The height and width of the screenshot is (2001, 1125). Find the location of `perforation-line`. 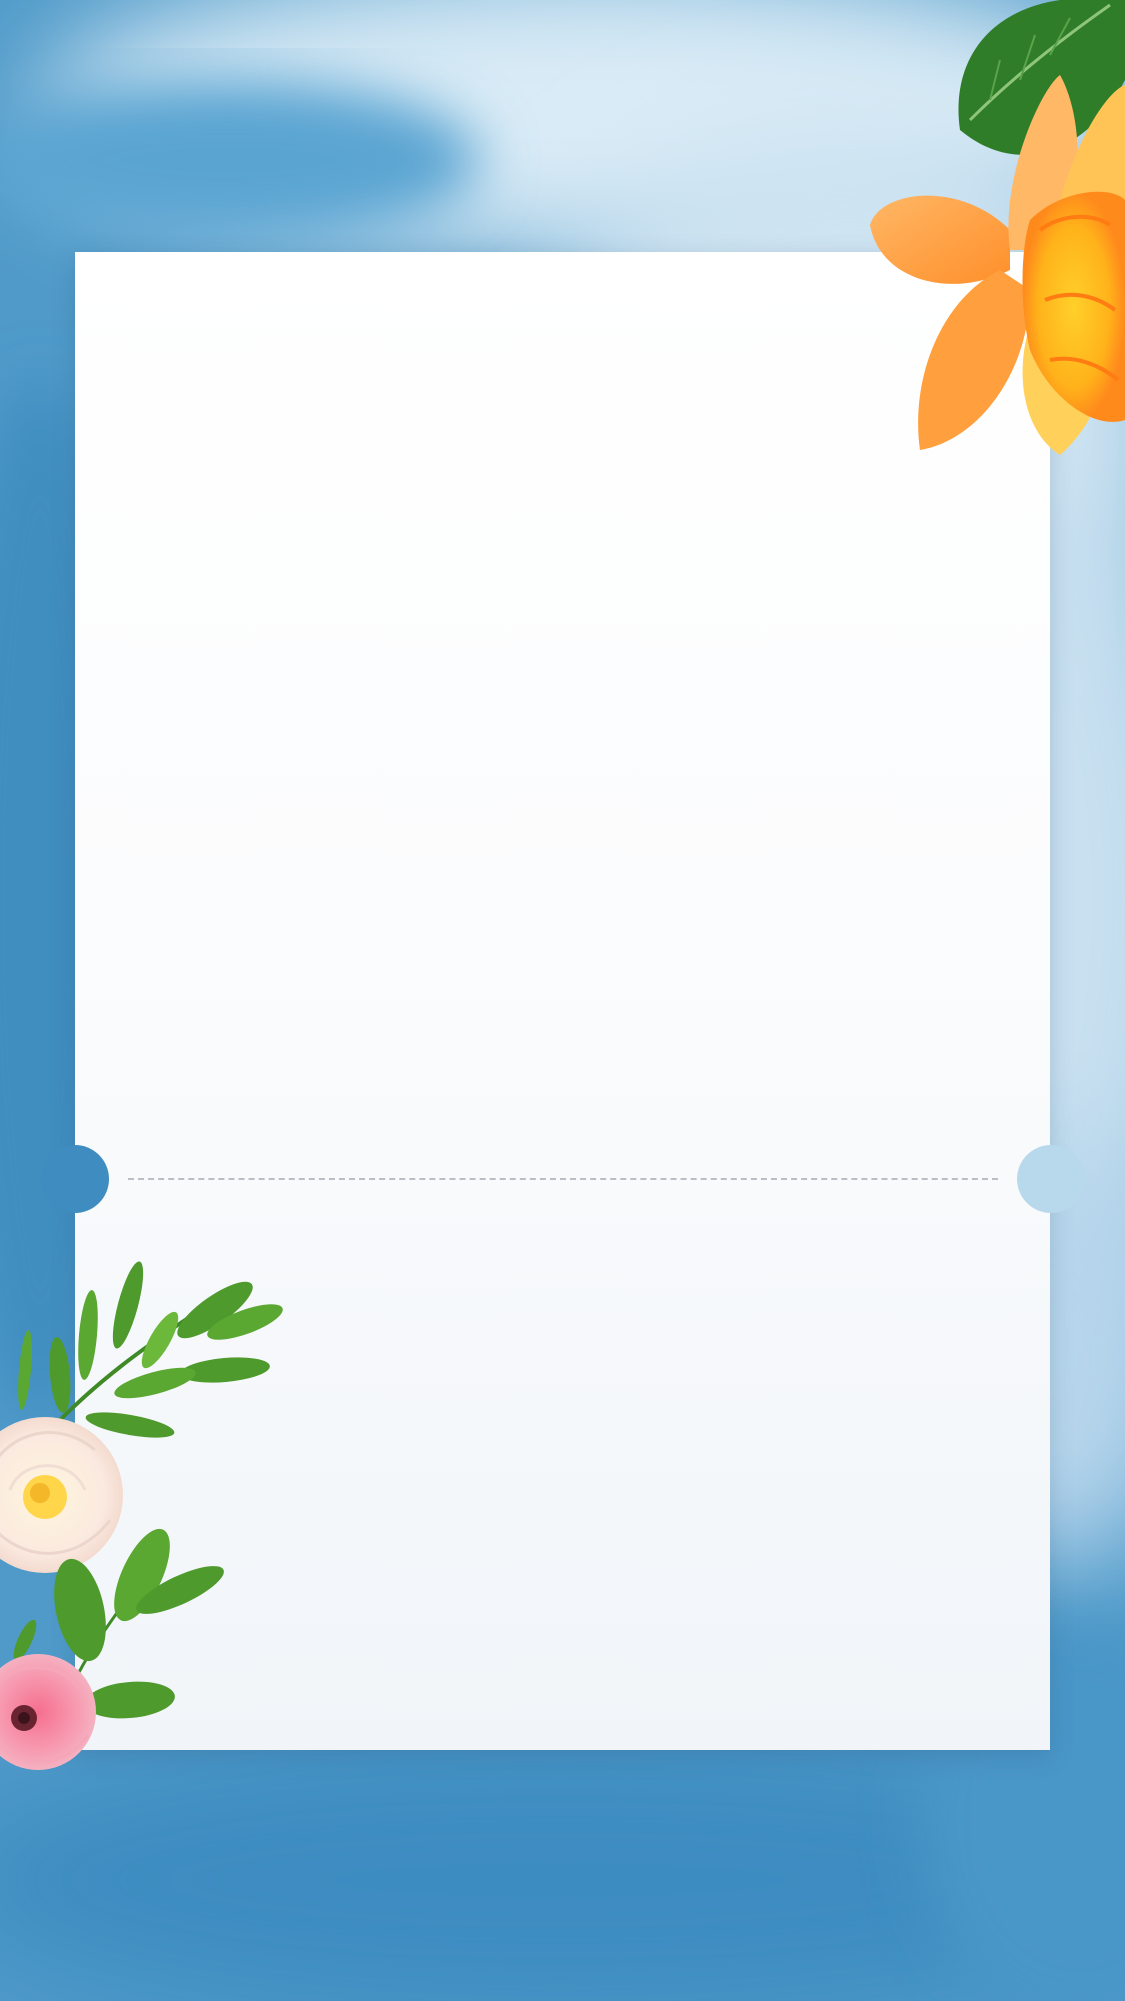

perforation-line is located at coordinates (563, 1179).